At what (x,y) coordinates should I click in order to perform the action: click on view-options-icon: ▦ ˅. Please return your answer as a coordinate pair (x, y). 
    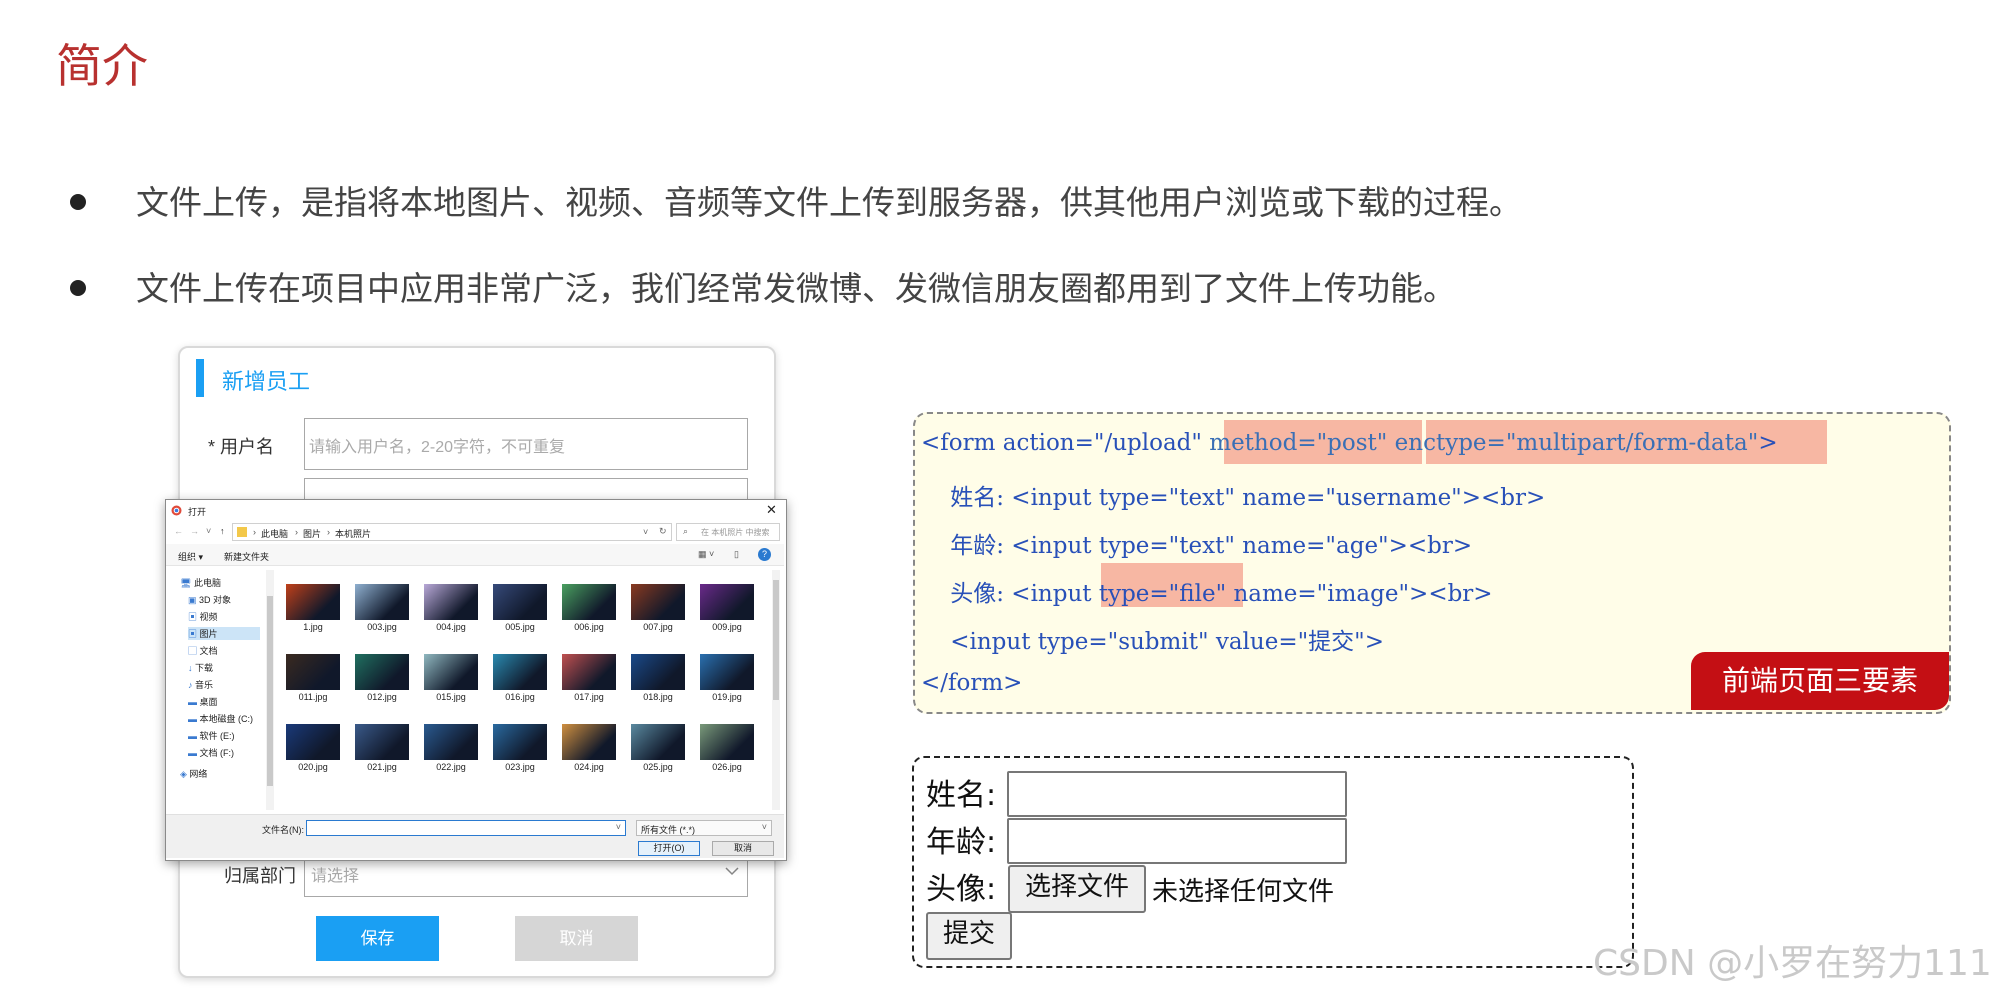
    Looking at the image, I should click on (706, 554).